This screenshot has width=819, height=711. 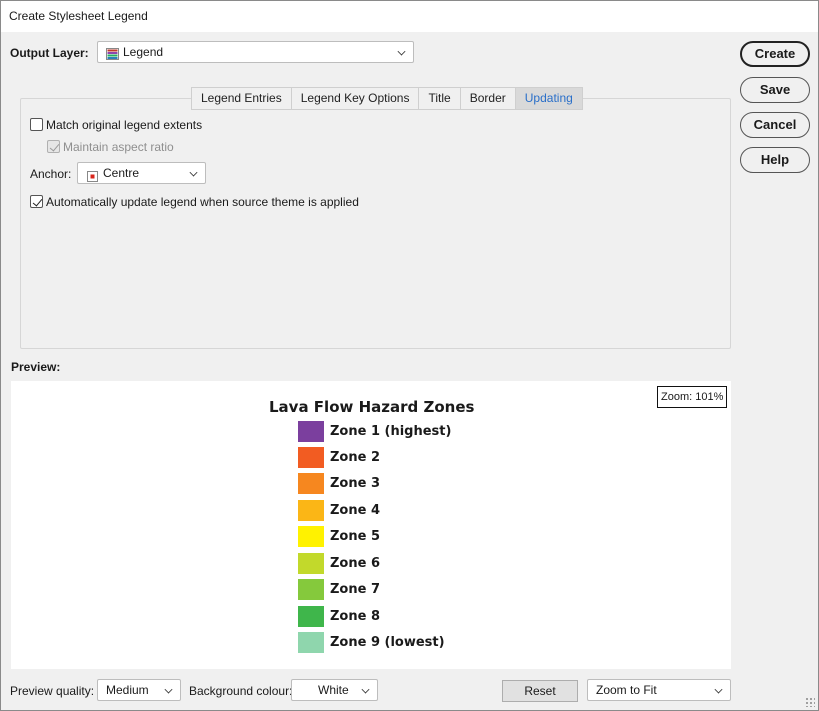 I want to click on zoom-mode-value: Zoom to Fit, so click(x=626, y=690).